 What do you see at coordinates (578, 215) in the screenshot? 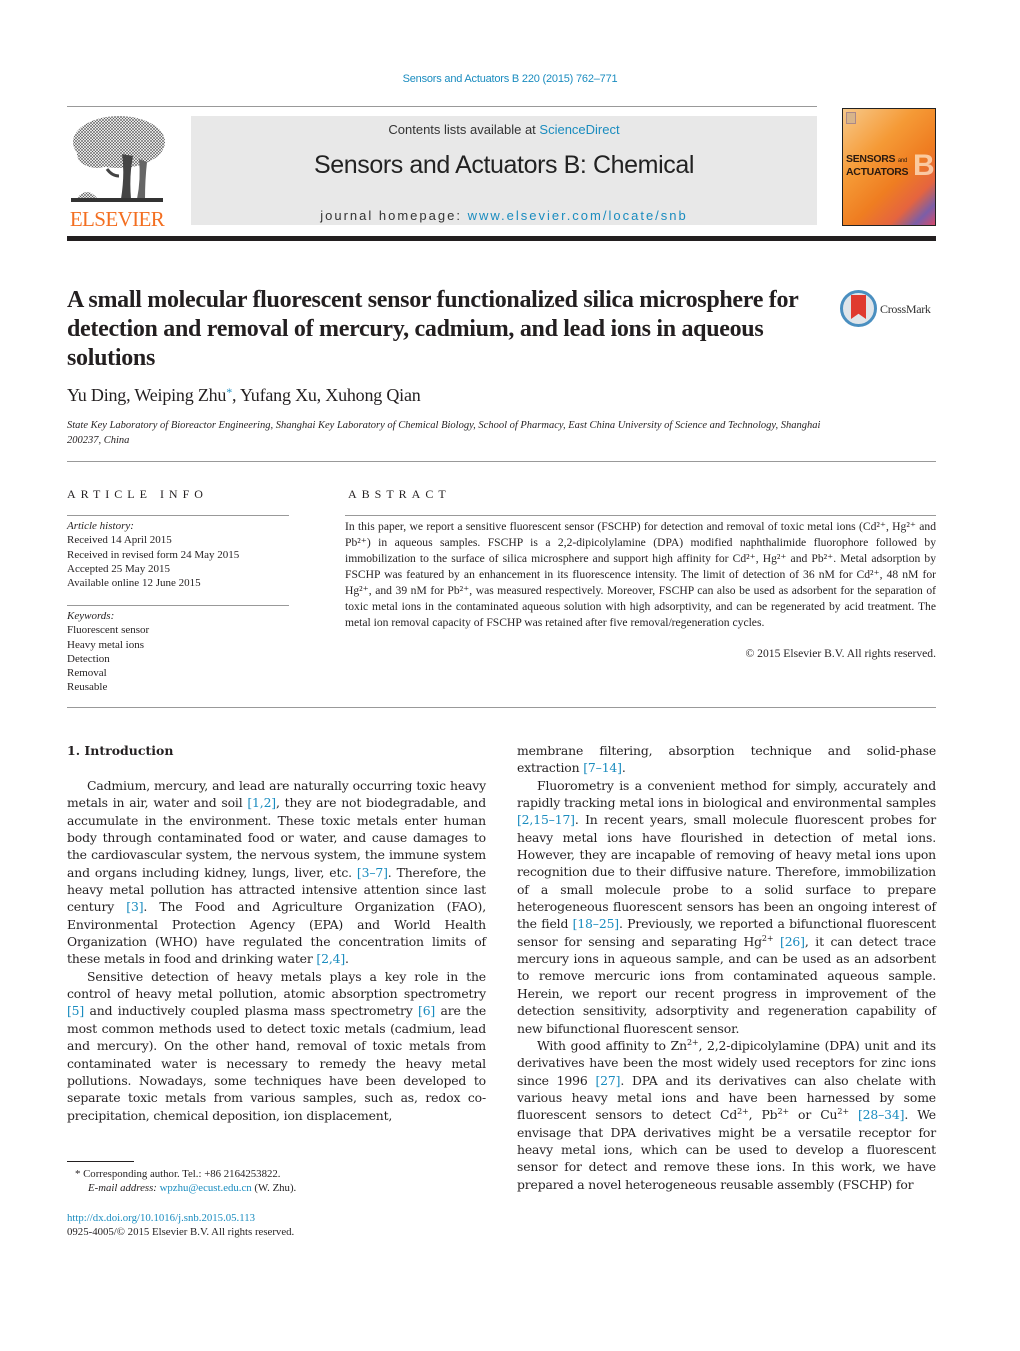
I see `journal-homepage-link: www.elsevier.com/locate/snb` at bounding box center [578, 215].